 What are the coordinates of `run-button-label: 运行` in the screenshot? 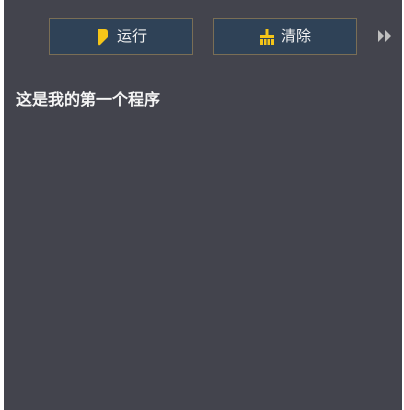 It's located at (131, 36).